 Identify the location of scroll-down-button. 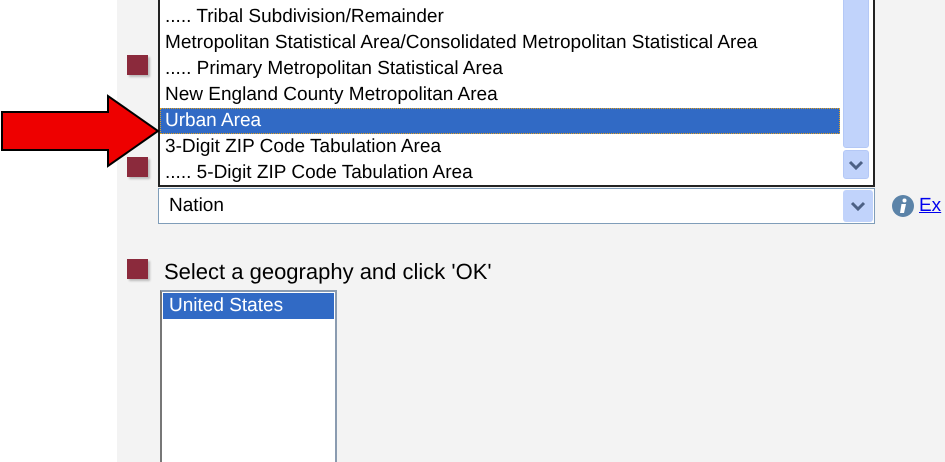
(856, 164).